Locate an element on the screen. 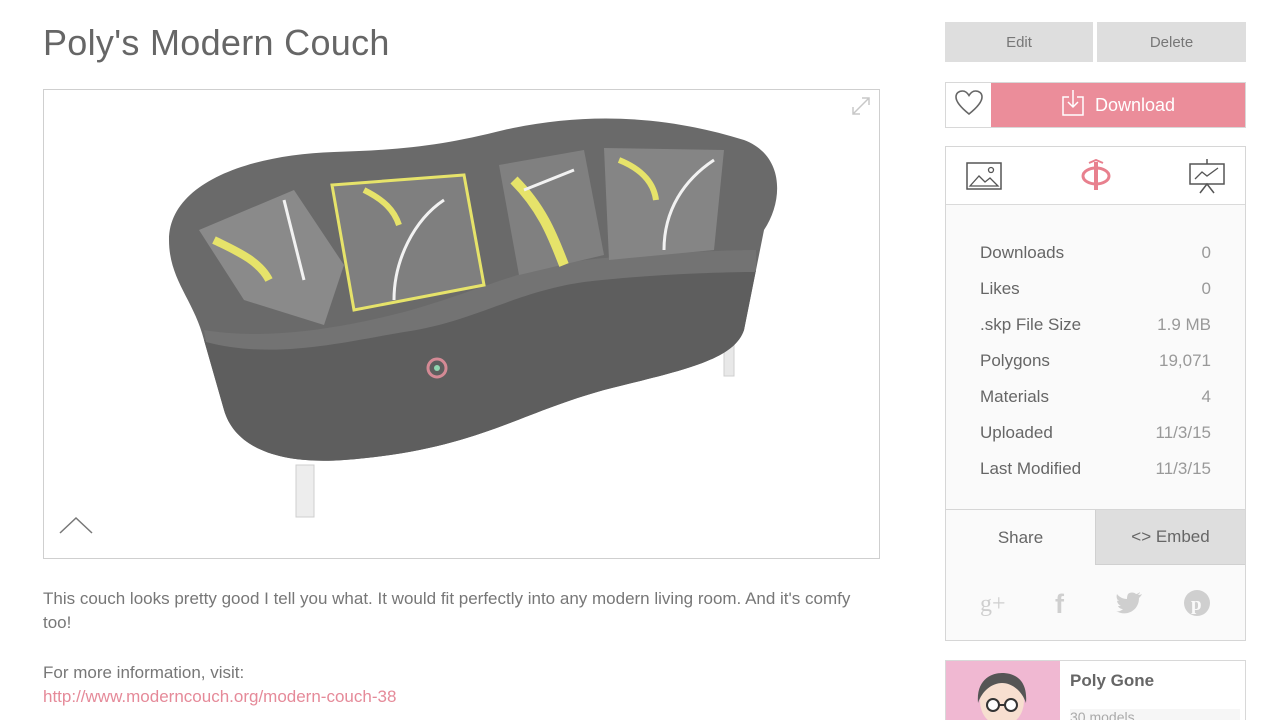  rotate-3d-icon is located at coordinates (1096, 176).